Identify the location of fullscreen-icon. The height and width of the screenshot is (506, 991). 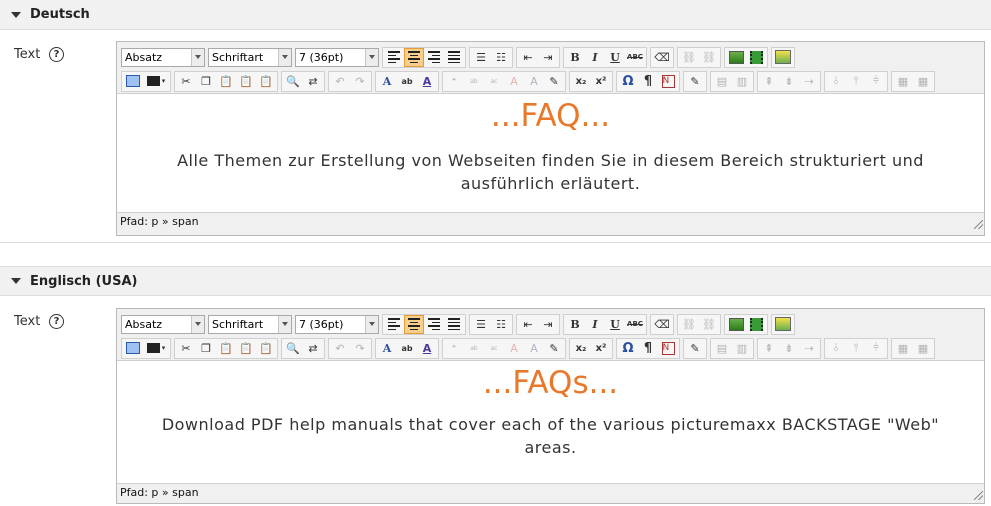
(133, 348).